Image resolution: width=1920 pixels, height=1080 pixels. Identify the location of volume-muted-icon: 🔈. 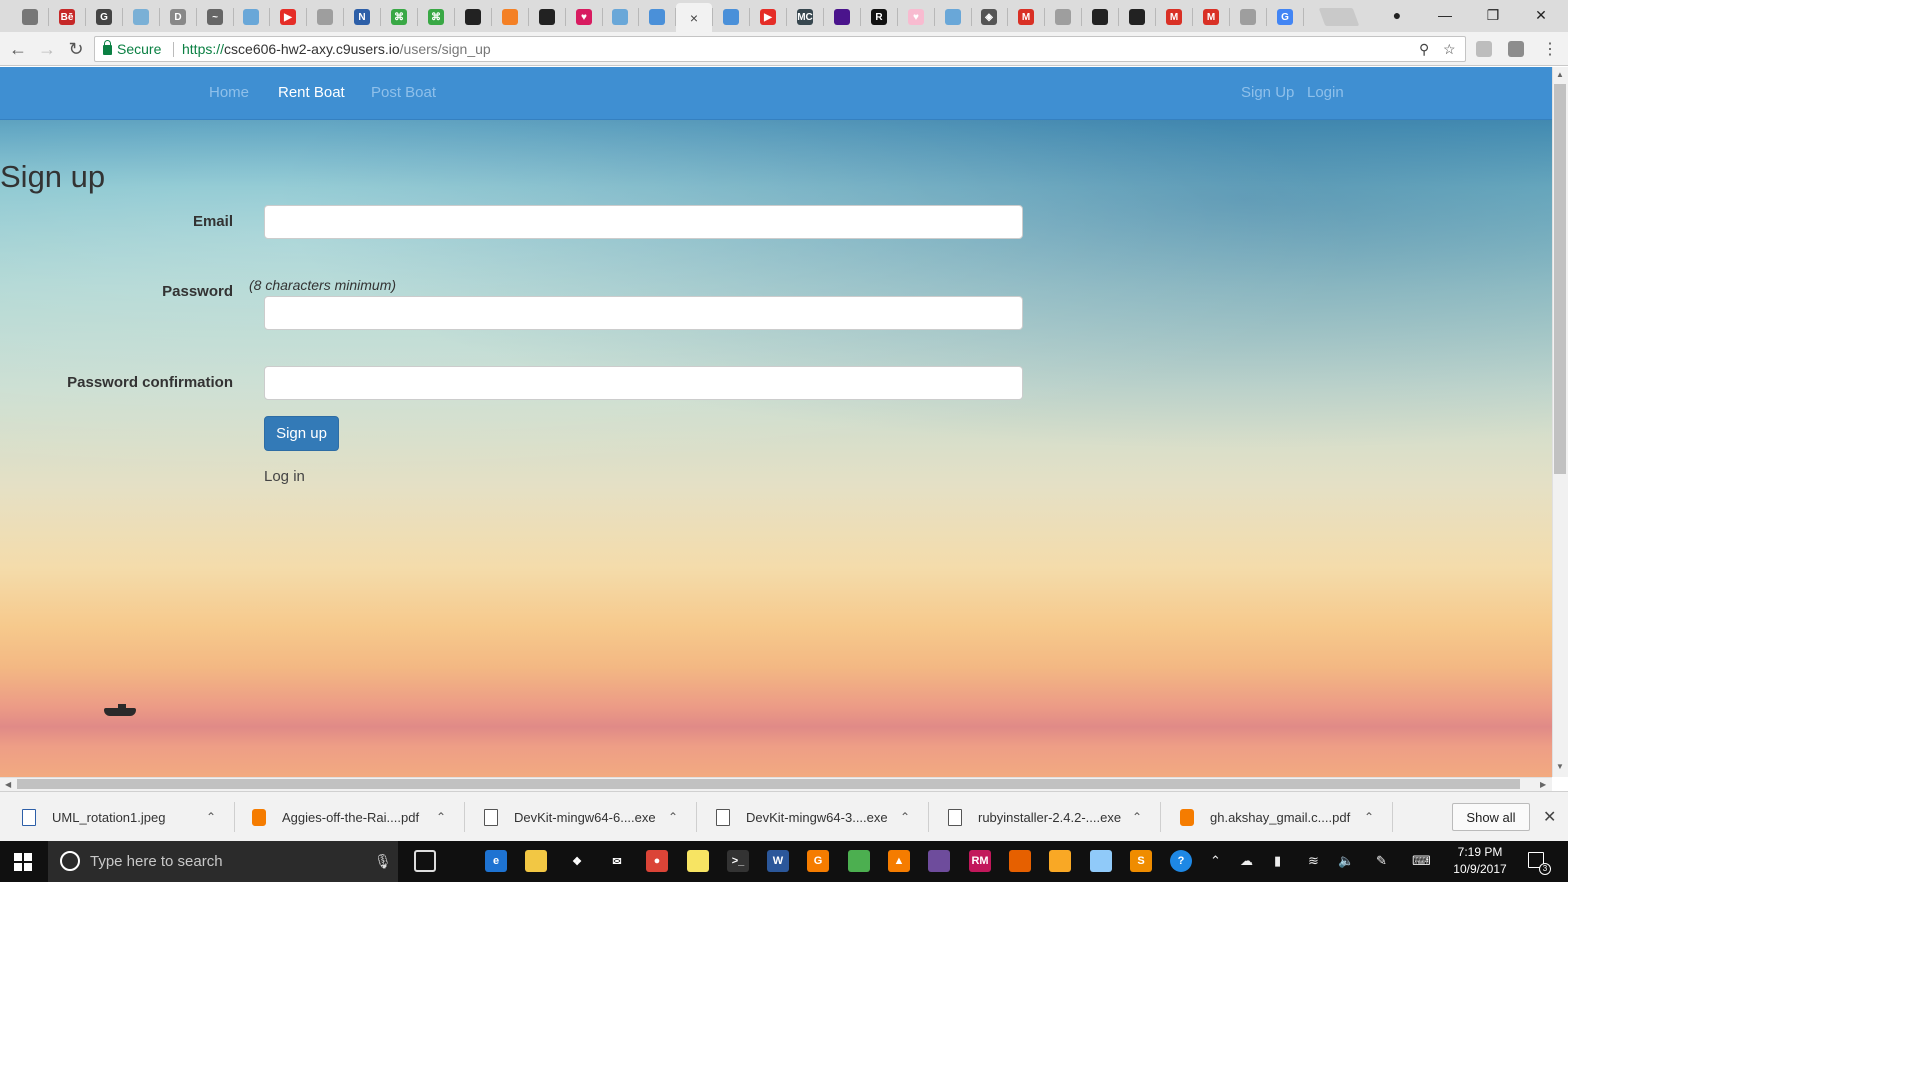
(1346, 861).